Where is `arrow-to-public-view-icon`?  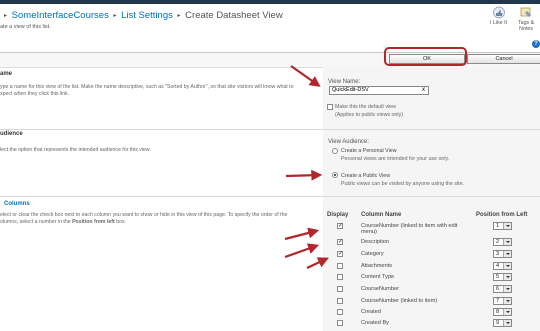 arrow-to-public-view-icon is located at coordinates (304, 175).